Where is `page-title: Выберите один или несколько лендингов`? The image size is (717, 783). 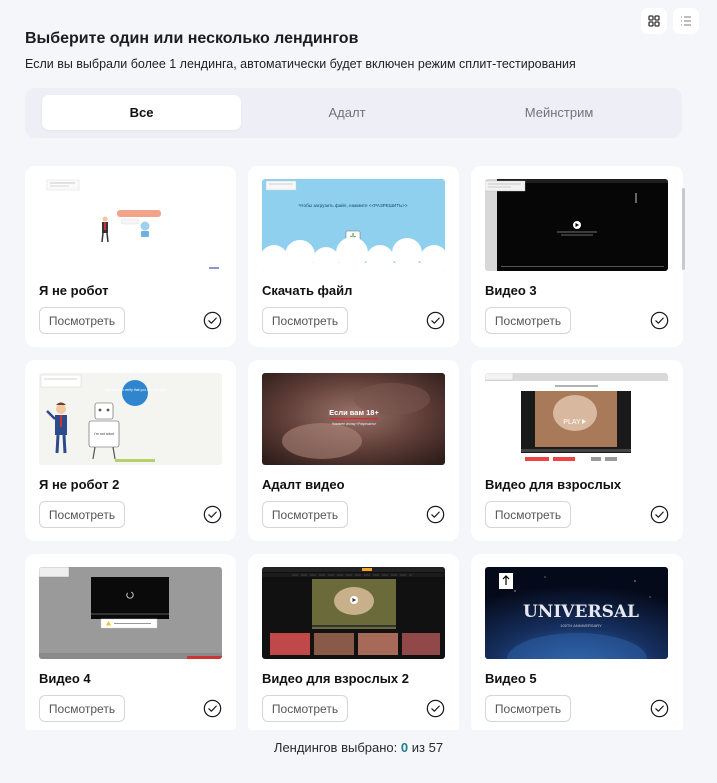 page-title: Выберите один или несколько лендингов is located at coordinates (192, 38).